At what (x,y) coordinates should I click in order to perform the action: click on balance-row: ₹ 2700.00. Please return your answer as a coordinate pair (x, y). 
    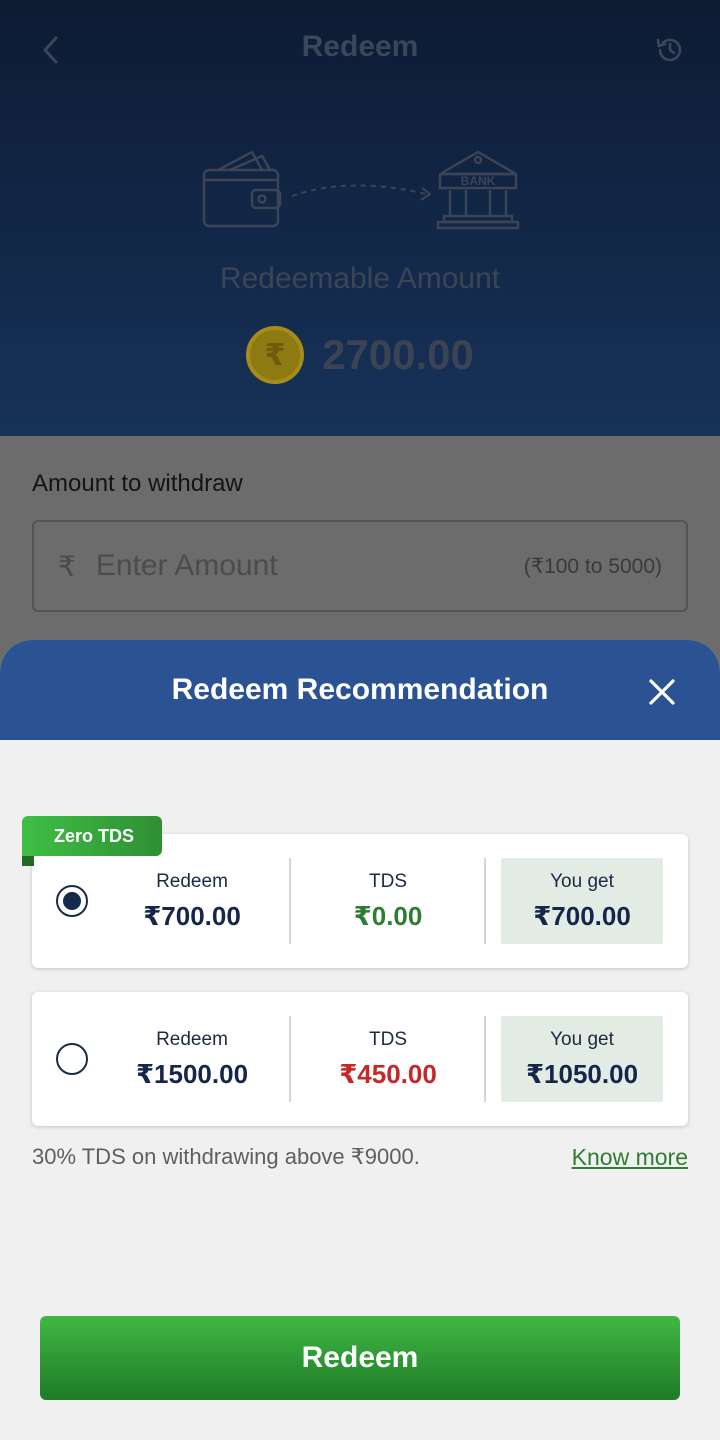
    Looking at the image, I should click on (360, 355).